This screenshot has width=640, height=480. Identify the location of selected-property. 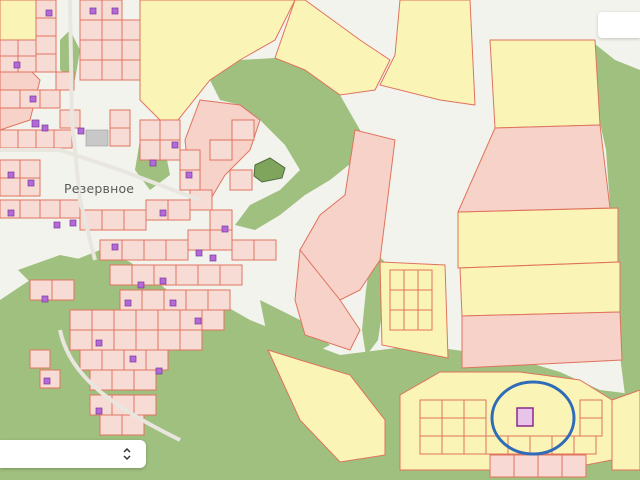
(525, 417).